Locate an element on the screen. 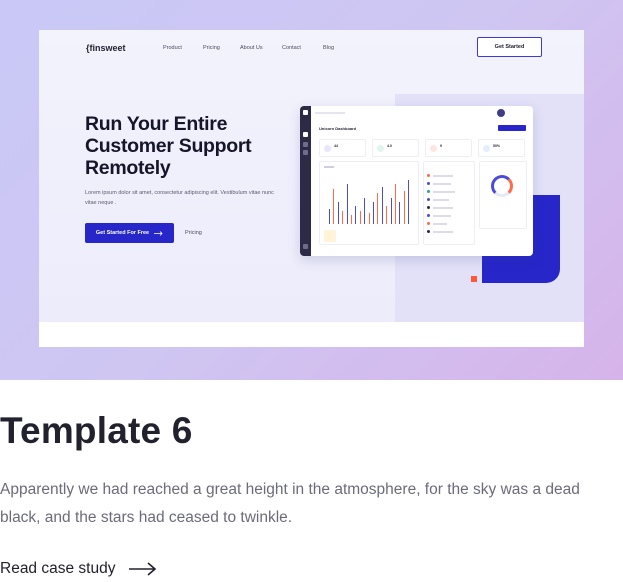 This screenshot has height=582, width=623. sidebar-logo-icon is located at coordinates (305, 112).